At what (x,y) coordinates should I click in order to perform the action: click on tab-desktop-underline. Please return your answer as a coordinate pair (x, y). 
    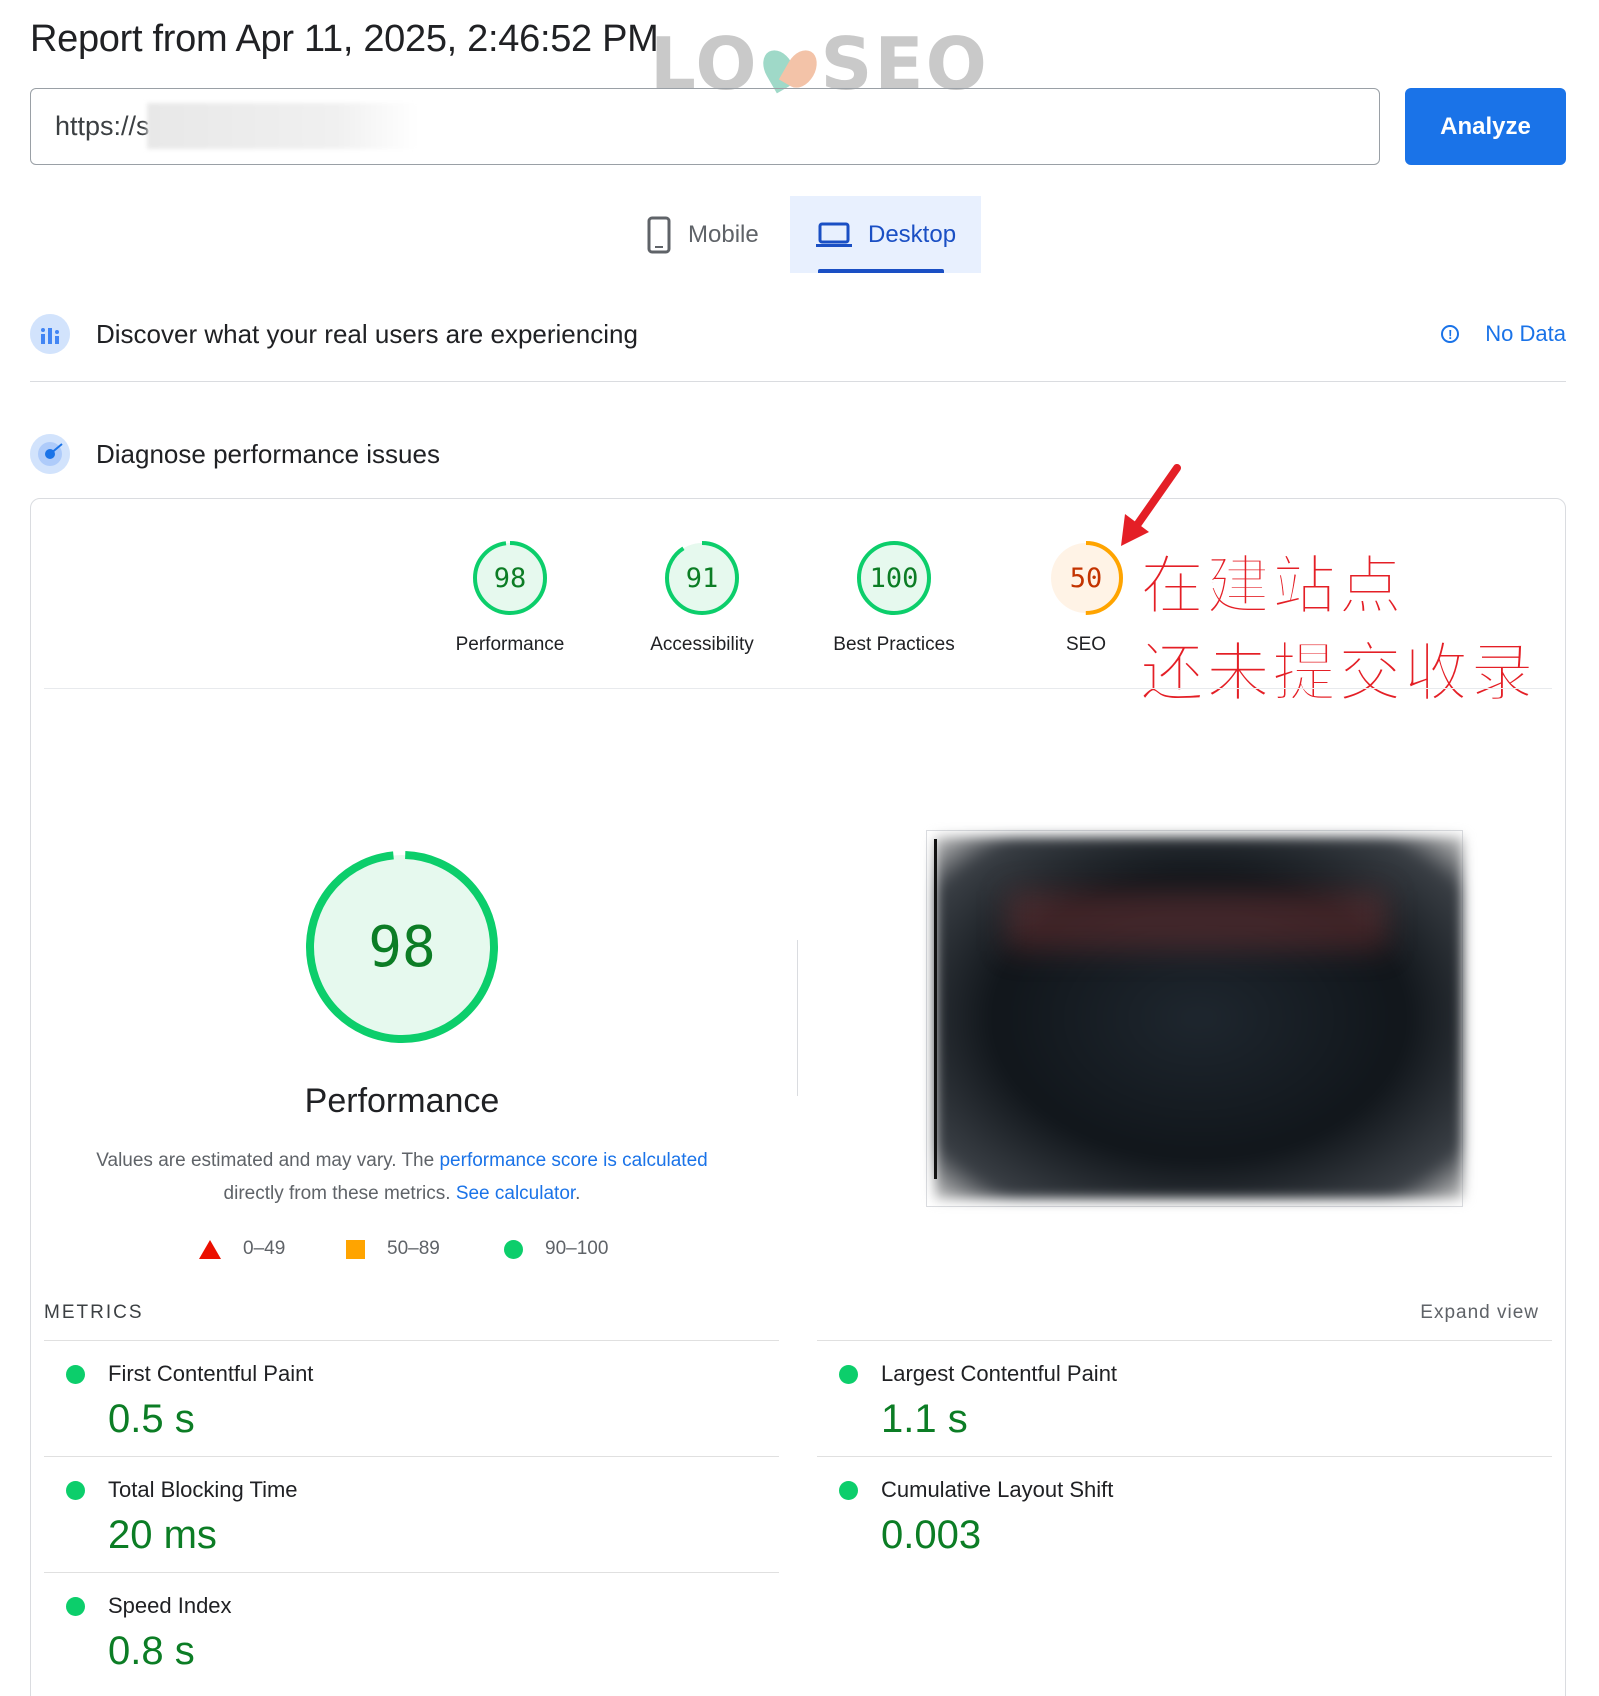
    Looking at the image, I should click on (881, 271).